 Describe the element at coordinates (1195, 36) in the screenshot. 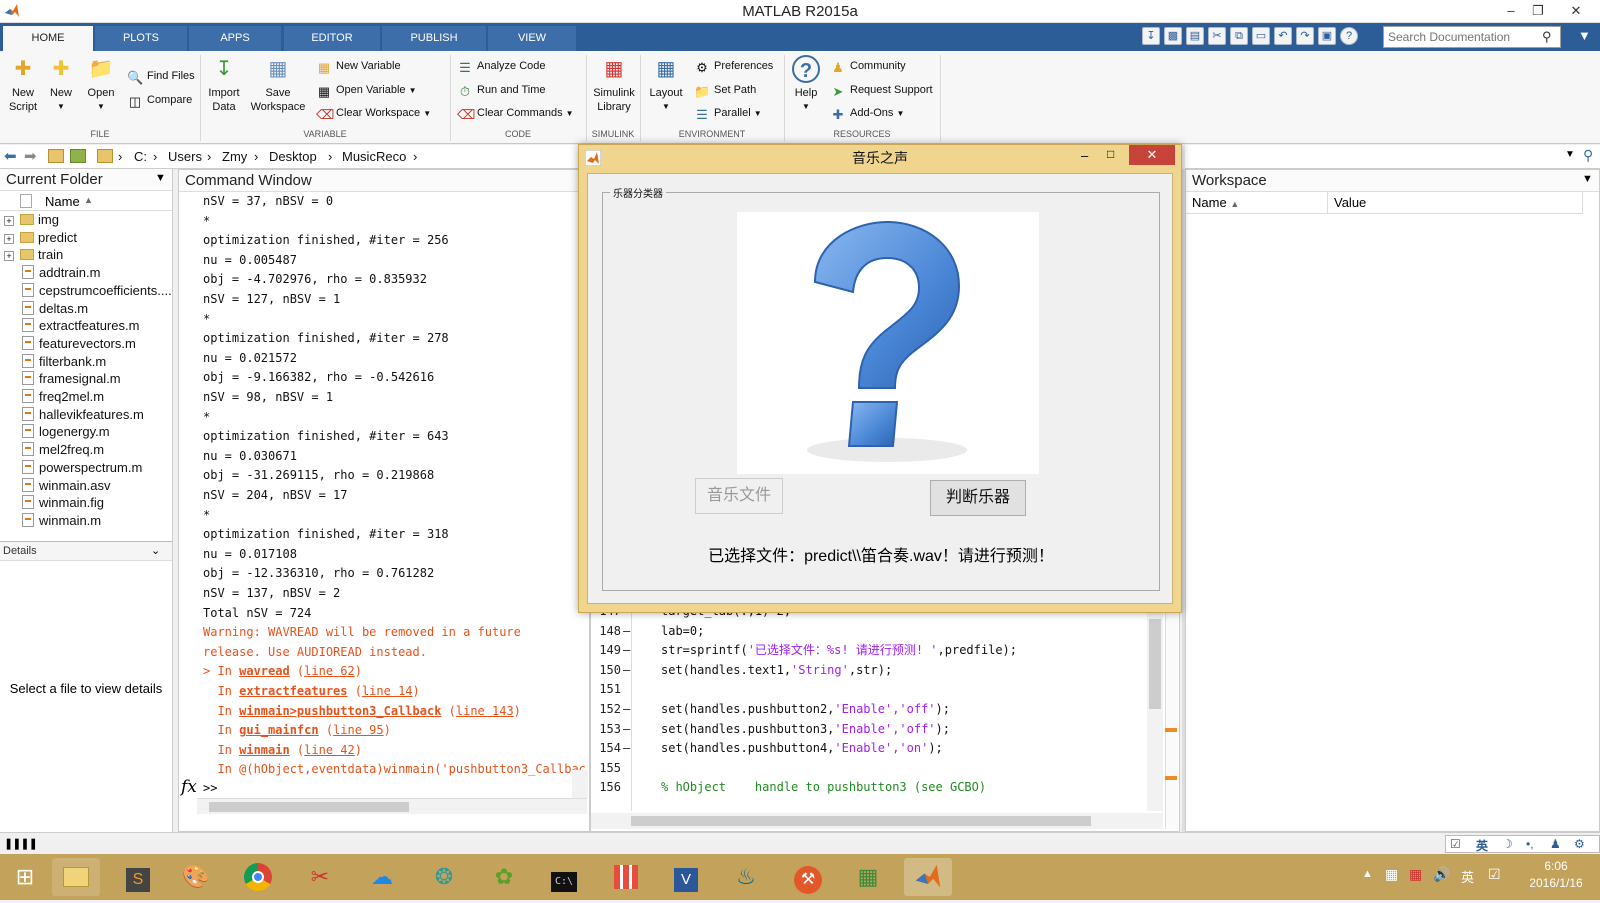

I see `quick-access-save-icon: ▤` at that location.